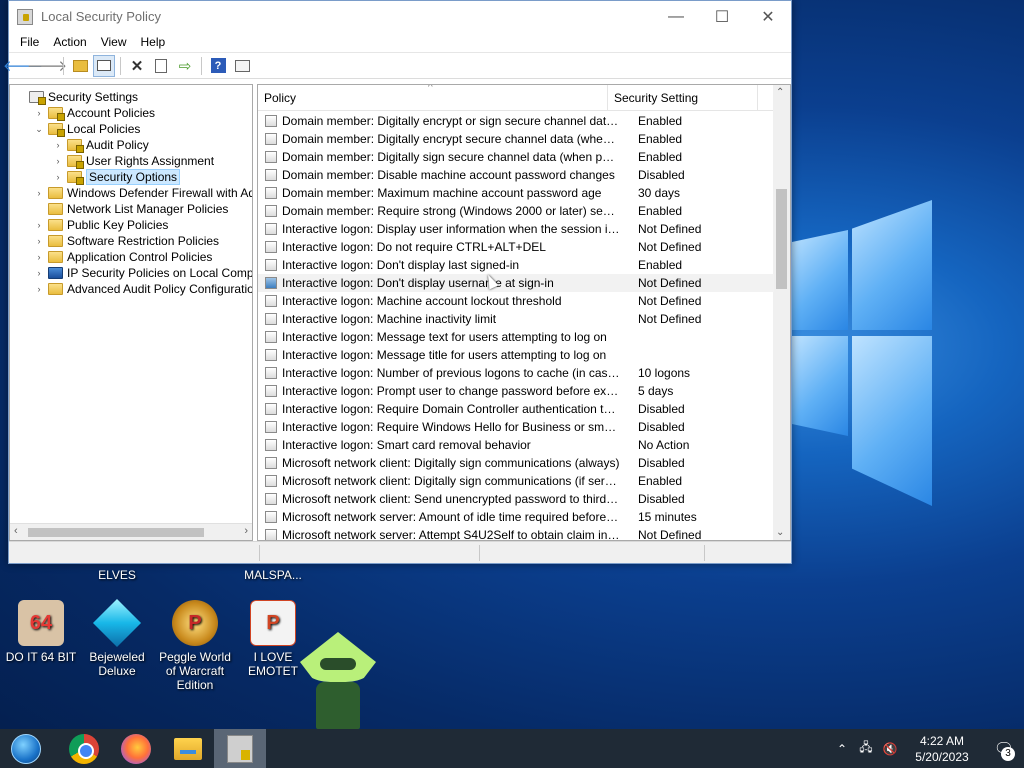 The height and width of the screenshot is (768, 1024). Describe the element at coordinates (133, 161) in the screenshot. I see `tree-item: › User Rights Assignment` at that location.